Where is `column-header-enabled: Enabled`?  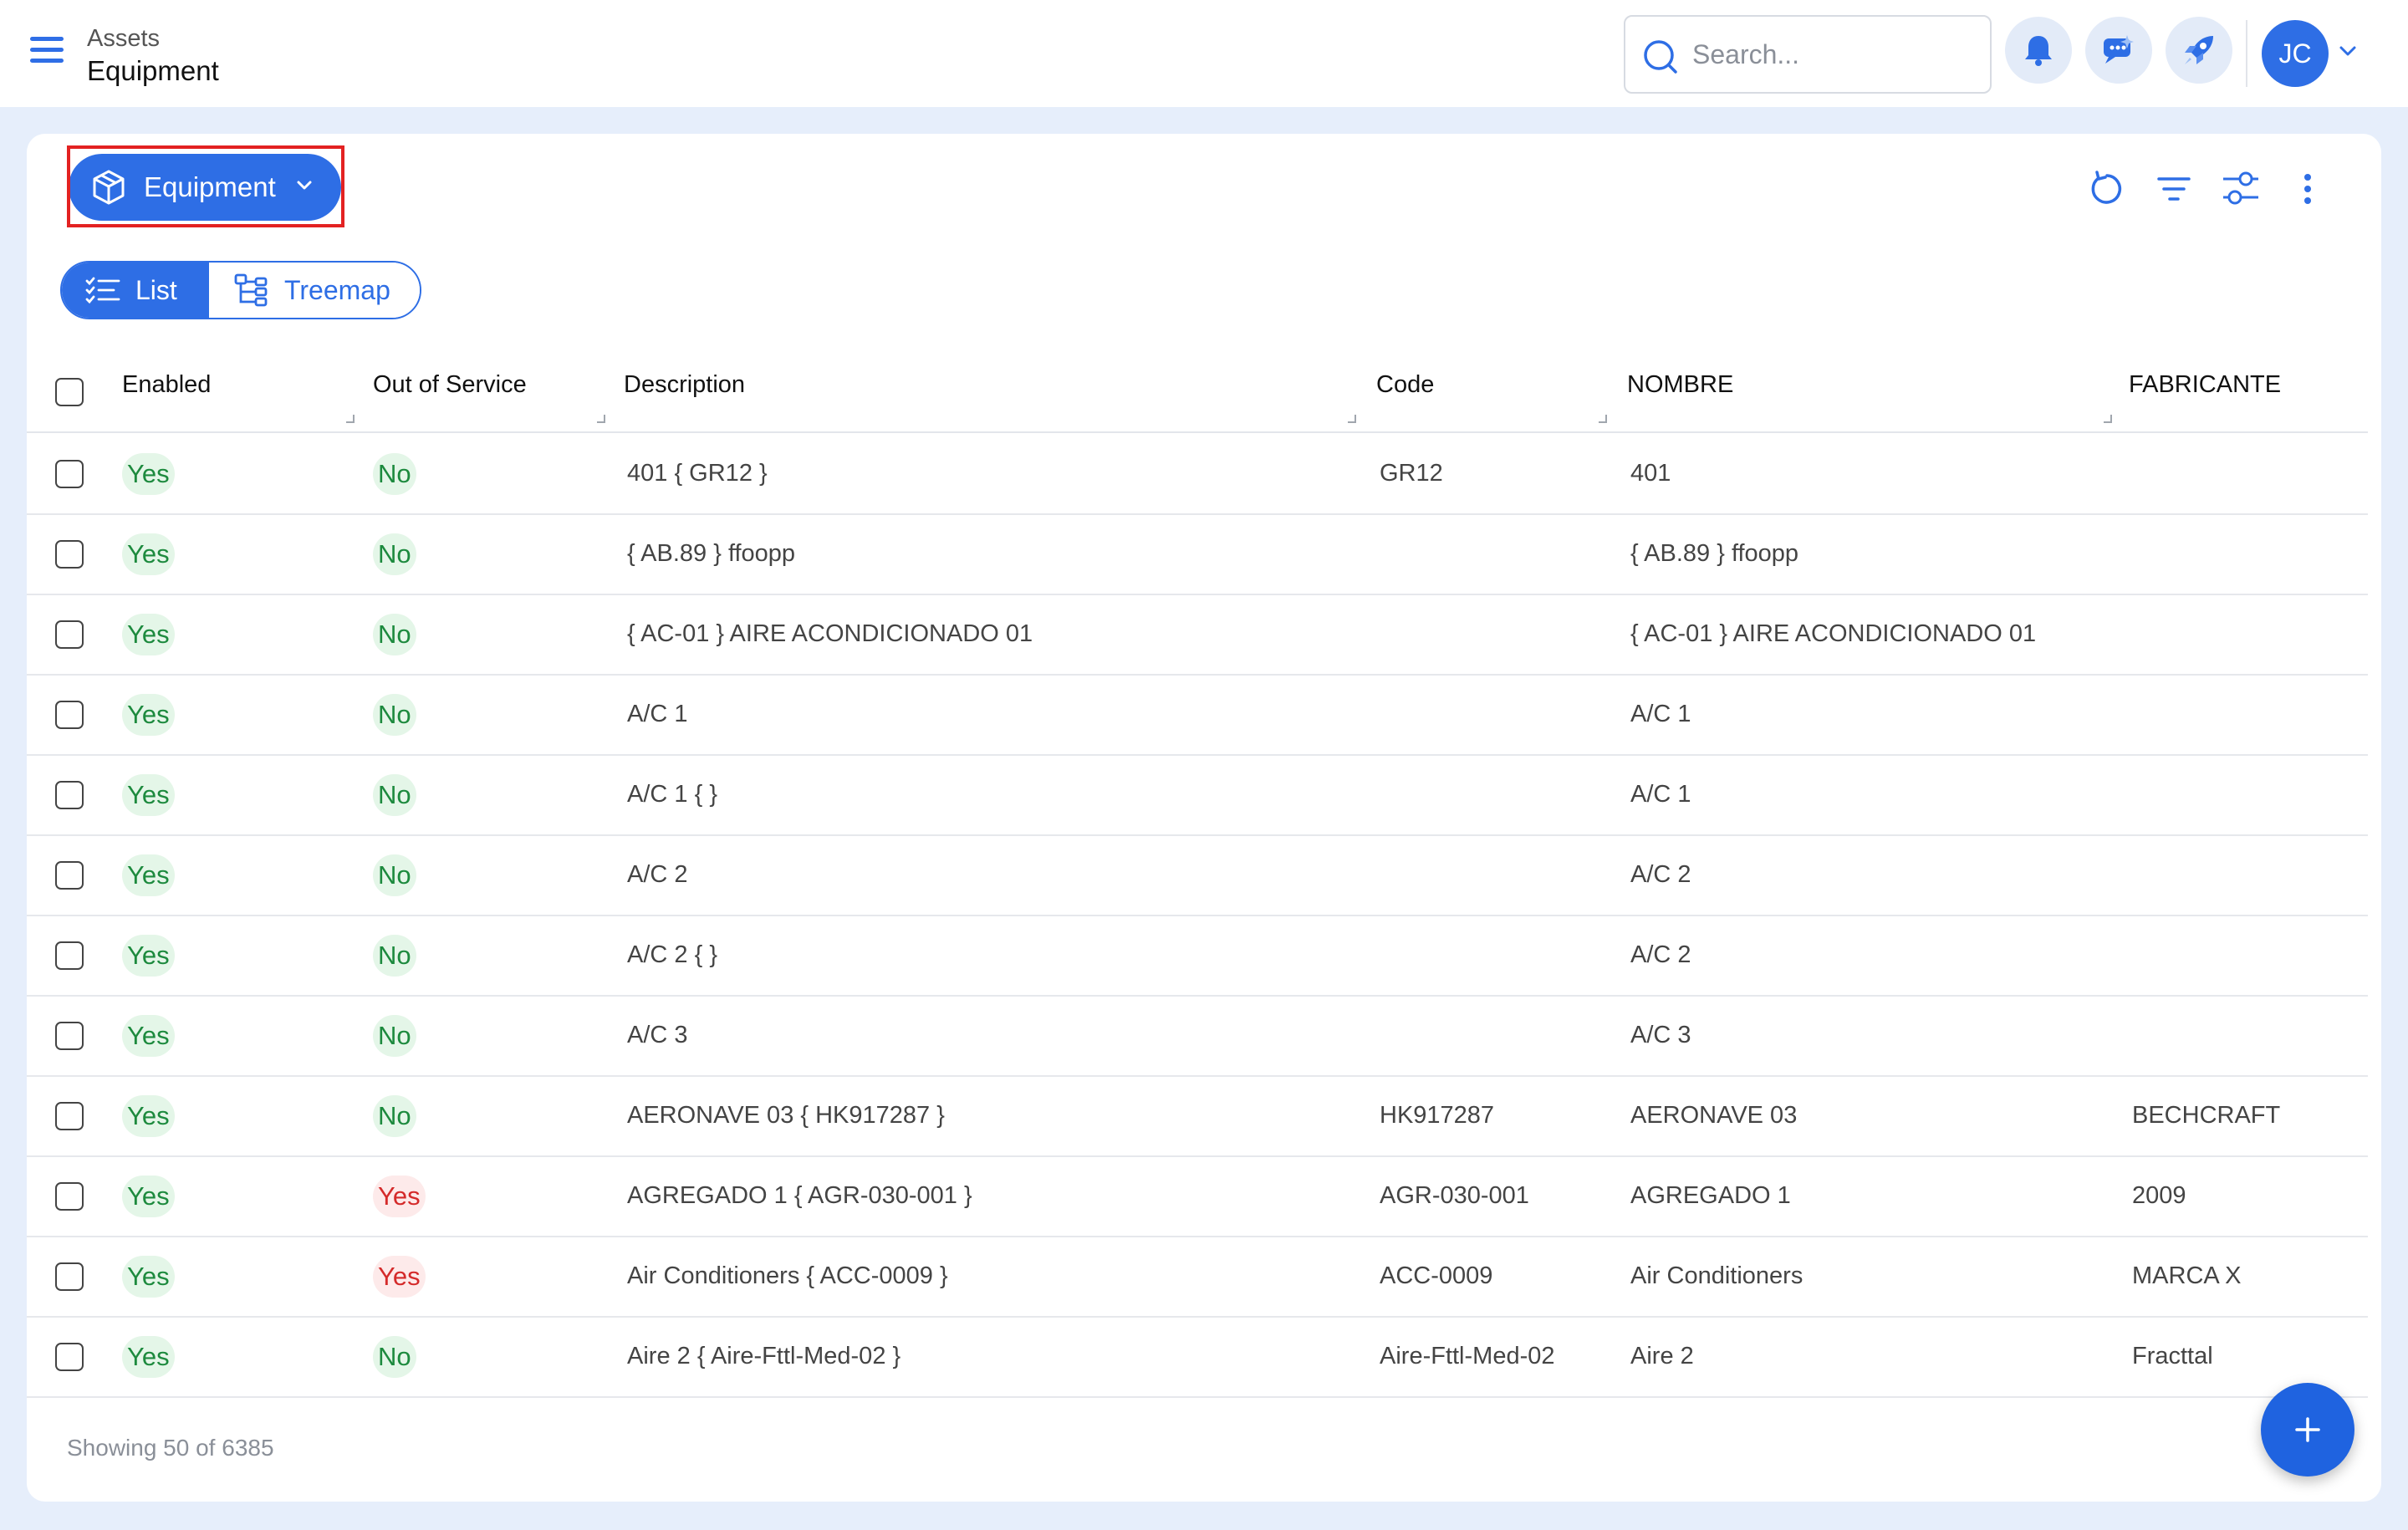 column-header-enabled: Enabled is located at coordinates (166, 385).